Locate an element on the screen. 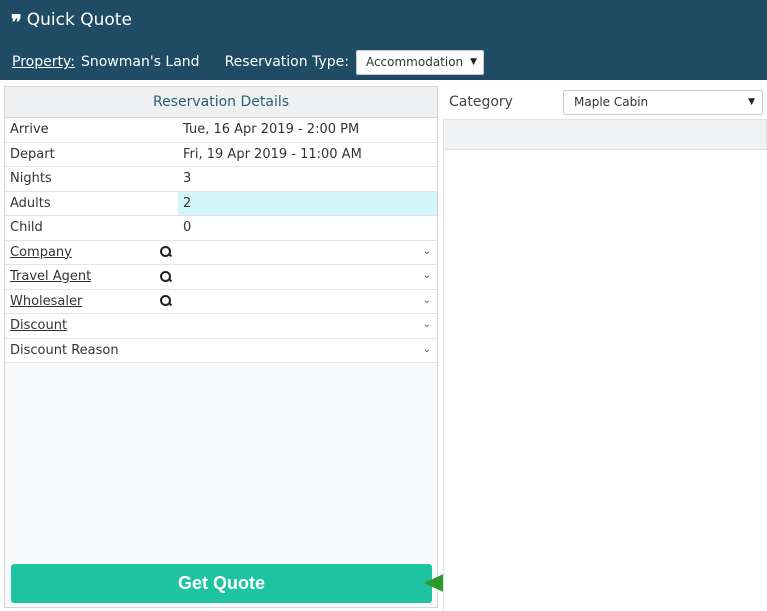 The image size is (767, 611). row-discount-reason: Discount Reason ⌄ is located at coordinates (221, 351).